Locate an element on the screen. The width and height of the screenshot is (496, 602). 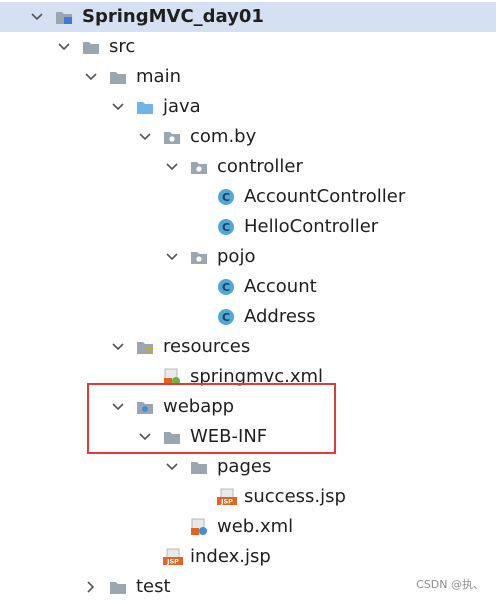
tree-label: springmvc.xml is located at coordinates (257, 376).